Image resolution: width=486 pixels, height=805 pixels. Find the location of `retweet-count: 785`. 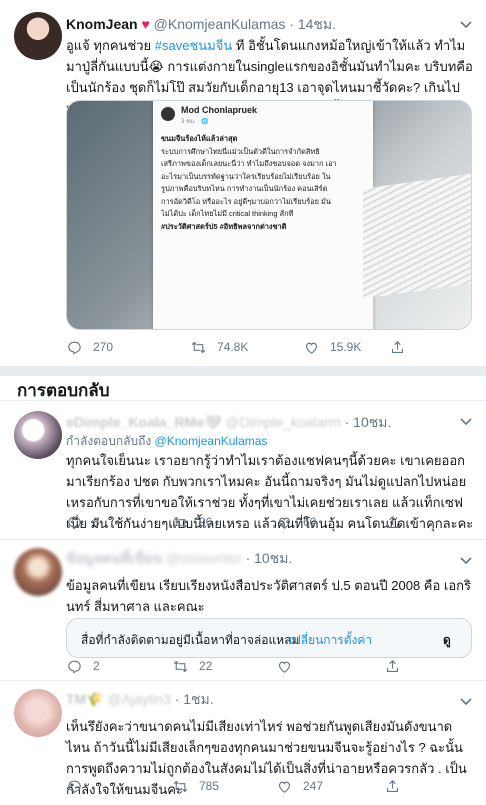

retweet-count: 785 is located at coordinates (209, 786).